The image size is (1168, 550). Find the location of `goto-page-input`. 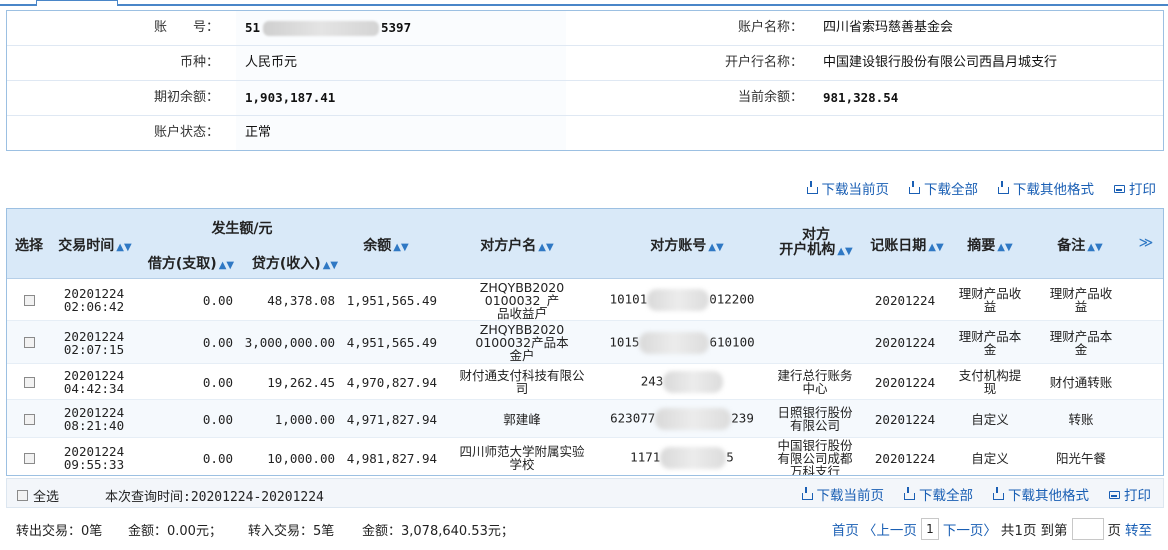

goto-page-input is located at coordinates (1087, 529).